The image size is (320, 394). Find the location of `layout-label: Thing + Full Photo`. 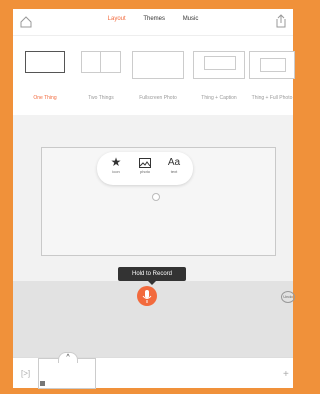

layout-label: Thing + Full Photo is located at coordinates (272, 98).